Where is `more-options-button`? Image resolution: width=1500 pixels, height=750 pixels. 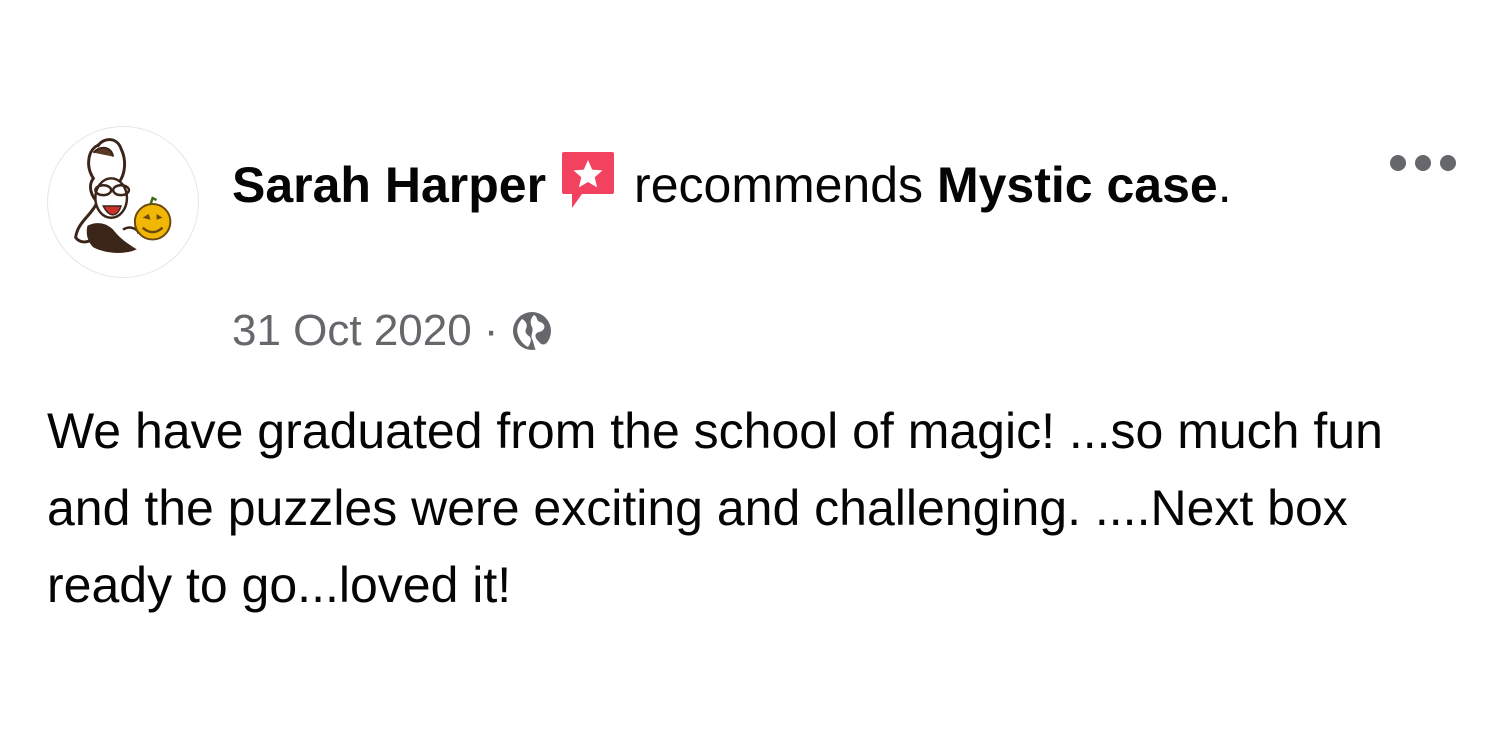 more-options-button is located at coordinates (1423, 163).